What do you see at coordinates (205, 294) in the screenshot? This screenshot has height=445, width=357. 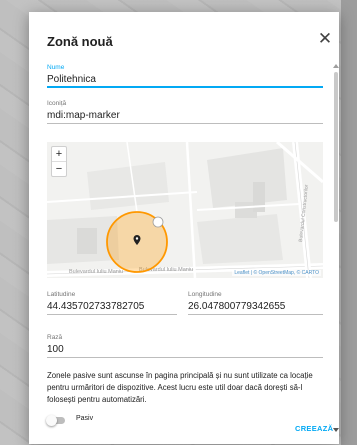 I see `longitude-label: Longitudine` at bounding box center [205, 294].